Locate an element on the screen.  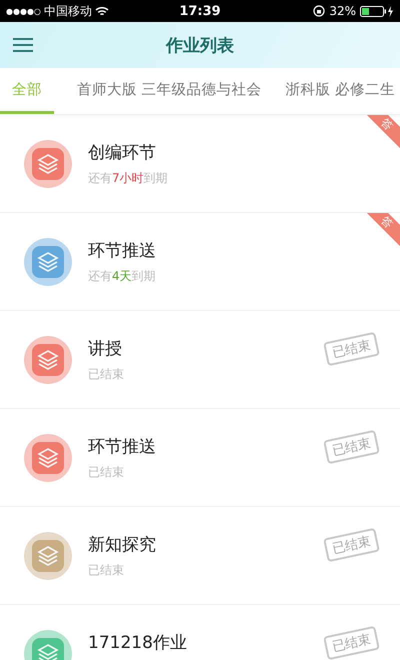
signal-dots: ●●●●○ is located at coordinates (23, 11).